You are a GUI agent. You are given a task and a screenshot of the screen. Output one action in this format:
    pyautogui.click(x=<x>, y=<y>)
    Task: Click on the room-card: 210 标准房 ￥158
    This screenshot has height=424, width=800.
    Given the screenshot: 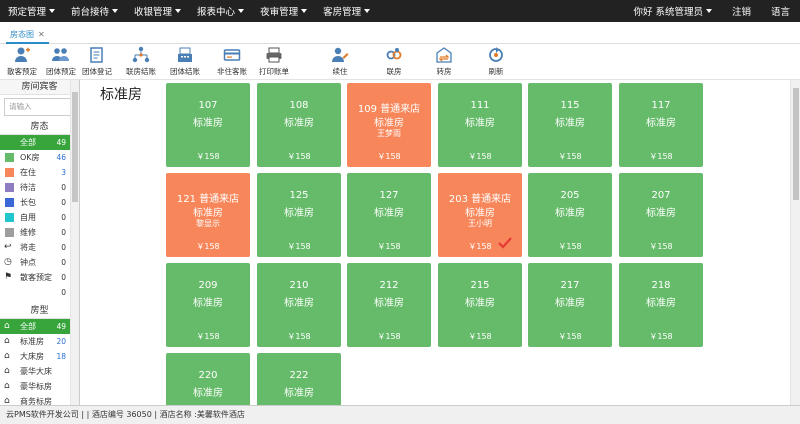 What is the action you would take?
    pyautogui.click(x=299, y=305)
    